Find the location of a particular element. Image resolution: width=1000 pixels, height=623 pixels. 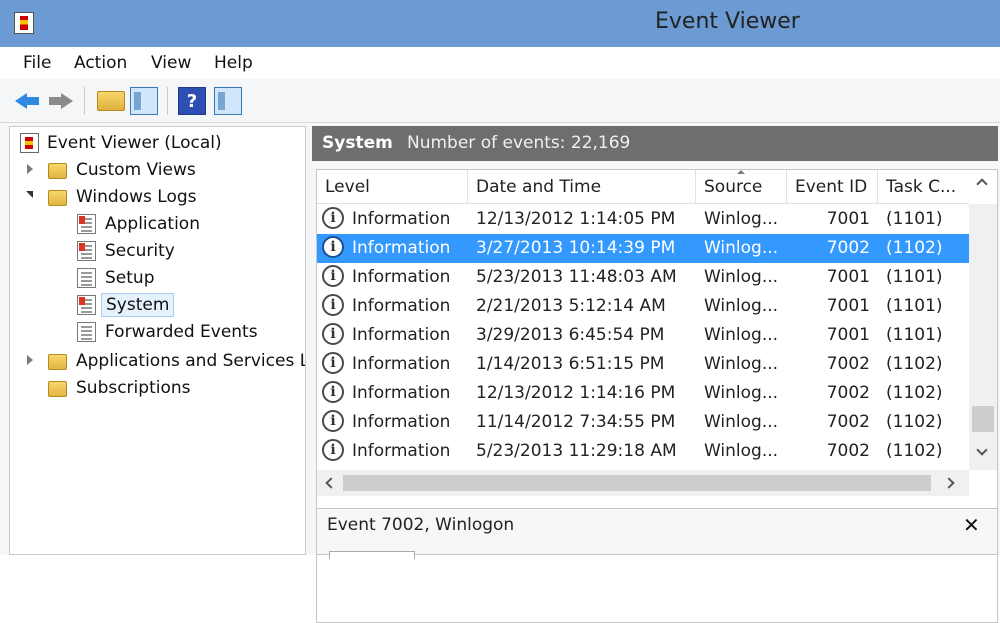

show-hide-console-tree-icon is located at coordinates (144, 101).